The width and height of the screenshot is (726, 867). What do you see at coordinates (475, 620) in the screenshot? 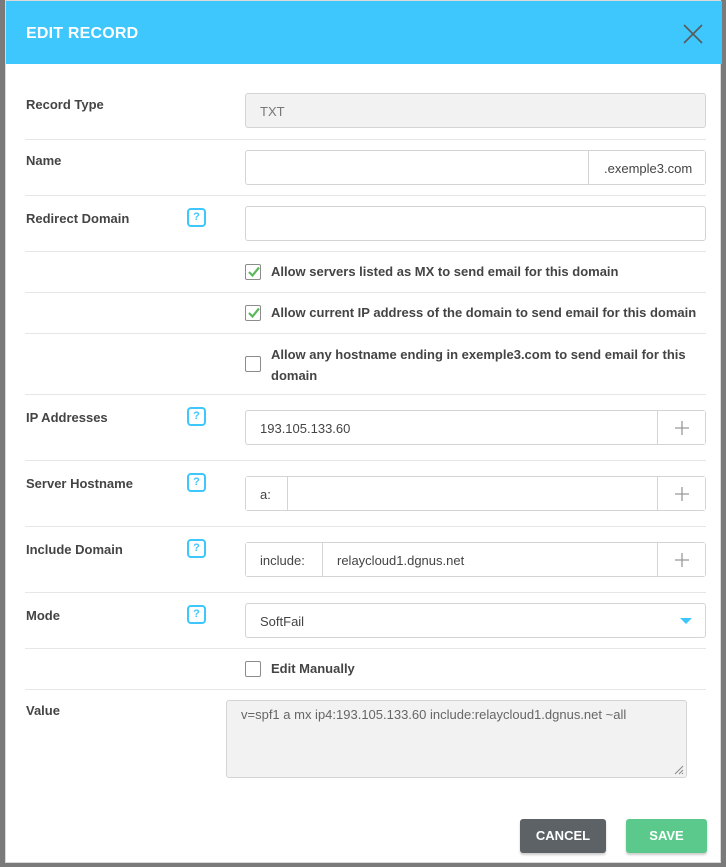
I see `mode-select: SoftFail` at bounding box center [475, 620].